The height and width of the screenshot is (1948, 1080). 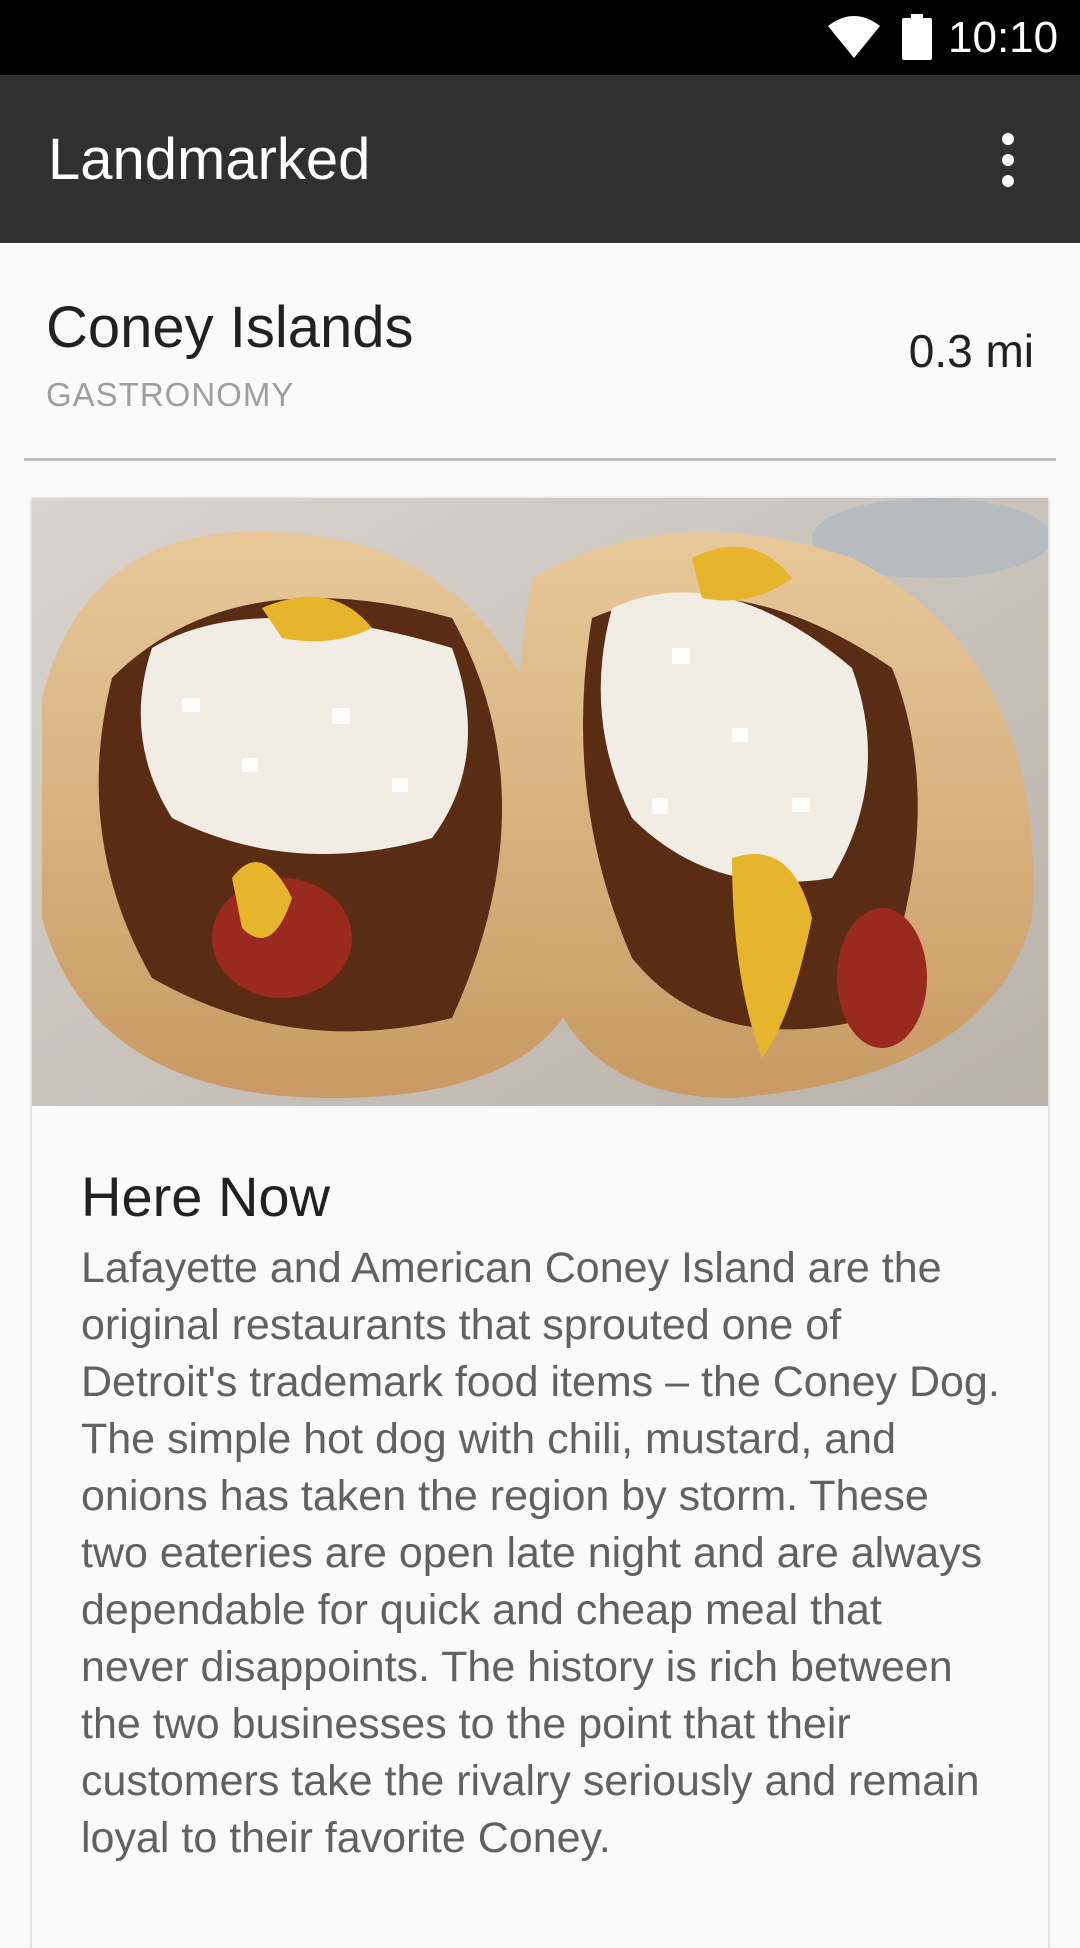 I want to click on place-header: Coney Islands GASTRONOMY 0.3 mi, so click(x=540, y=352).